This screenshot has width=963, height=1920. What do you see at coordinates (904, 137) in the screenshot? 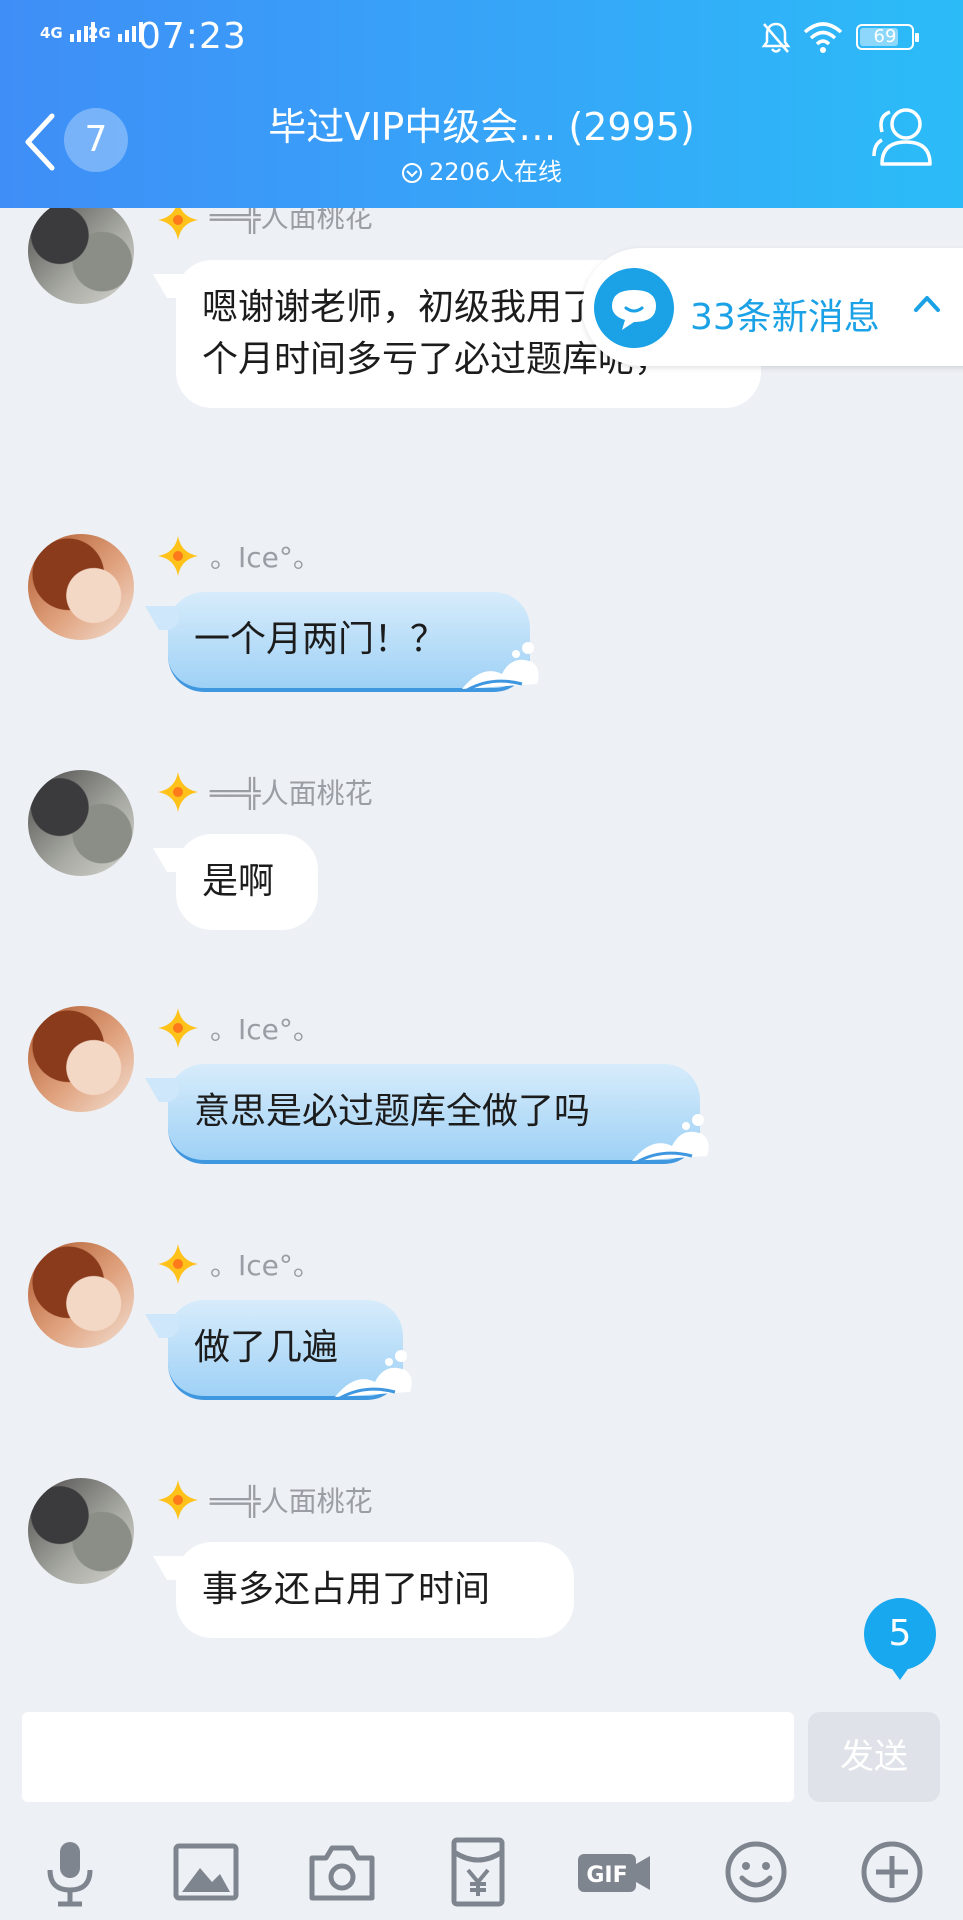
I see `group-members-icon` at bounding box center [904, 137].